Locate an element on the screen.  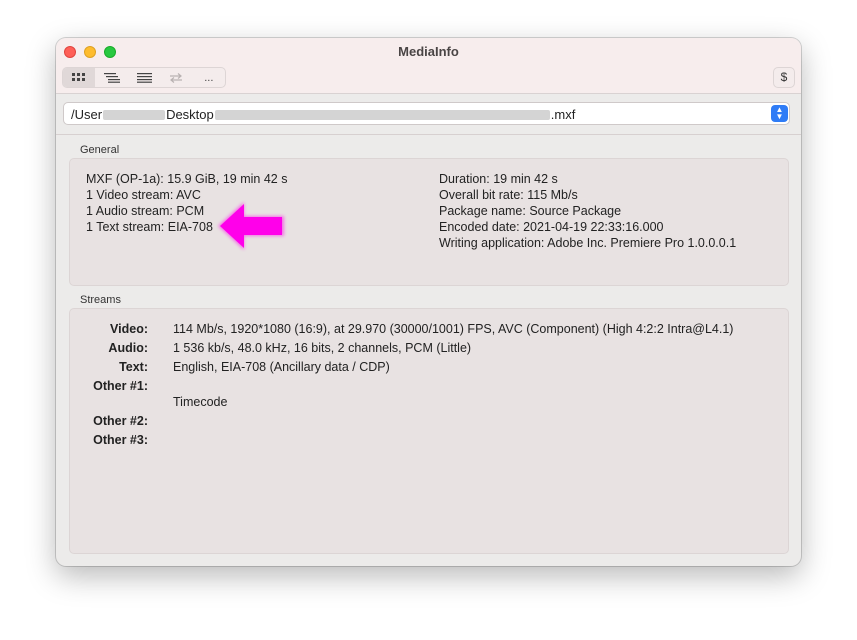
easy-view-icon is located at coordinates (79, 77).